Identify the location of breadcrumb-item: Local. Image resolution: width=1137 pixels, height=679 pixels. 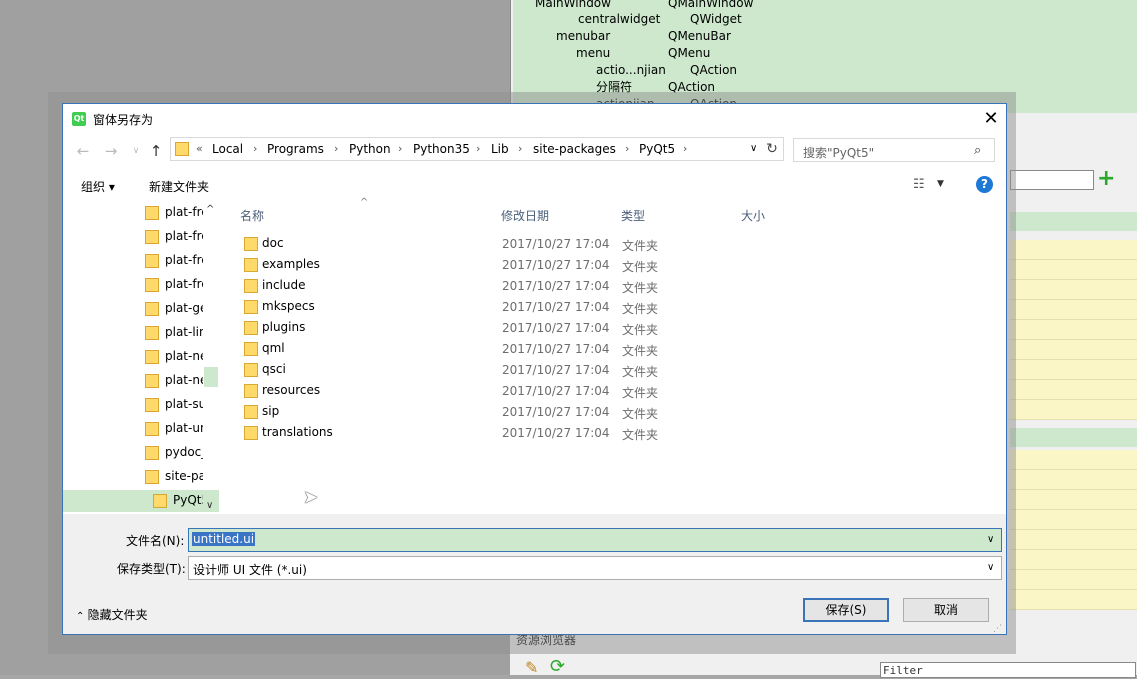
(227, 149).